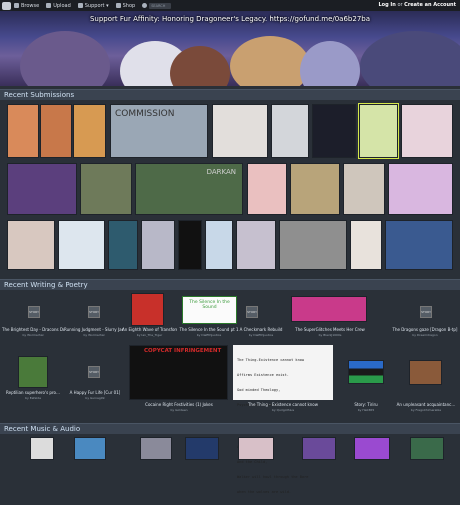  I want to click on poem-line: And the Child,, so click(252, 462).